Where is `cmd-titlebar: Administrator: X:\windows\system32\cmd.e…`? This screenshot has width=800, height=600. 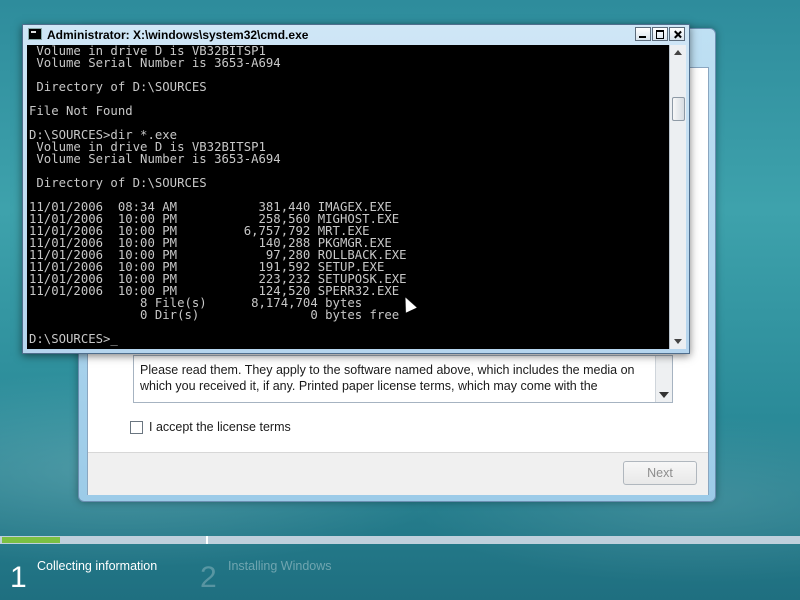
cmd-titlebar: Administrator: X:\windows\system32\cmd.e… is located at coordinates (356, 35).